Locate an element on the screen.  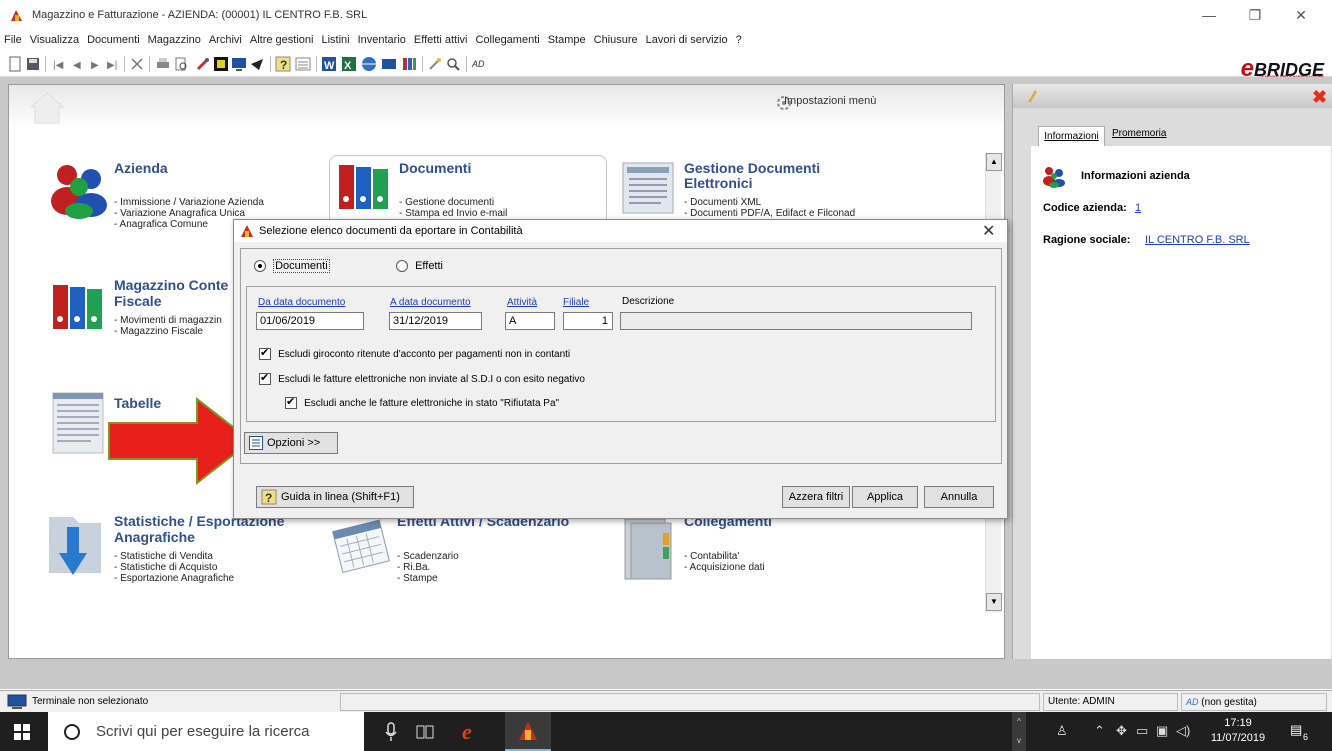
a-data-link: A data documento is located at coordinates (430, 302).